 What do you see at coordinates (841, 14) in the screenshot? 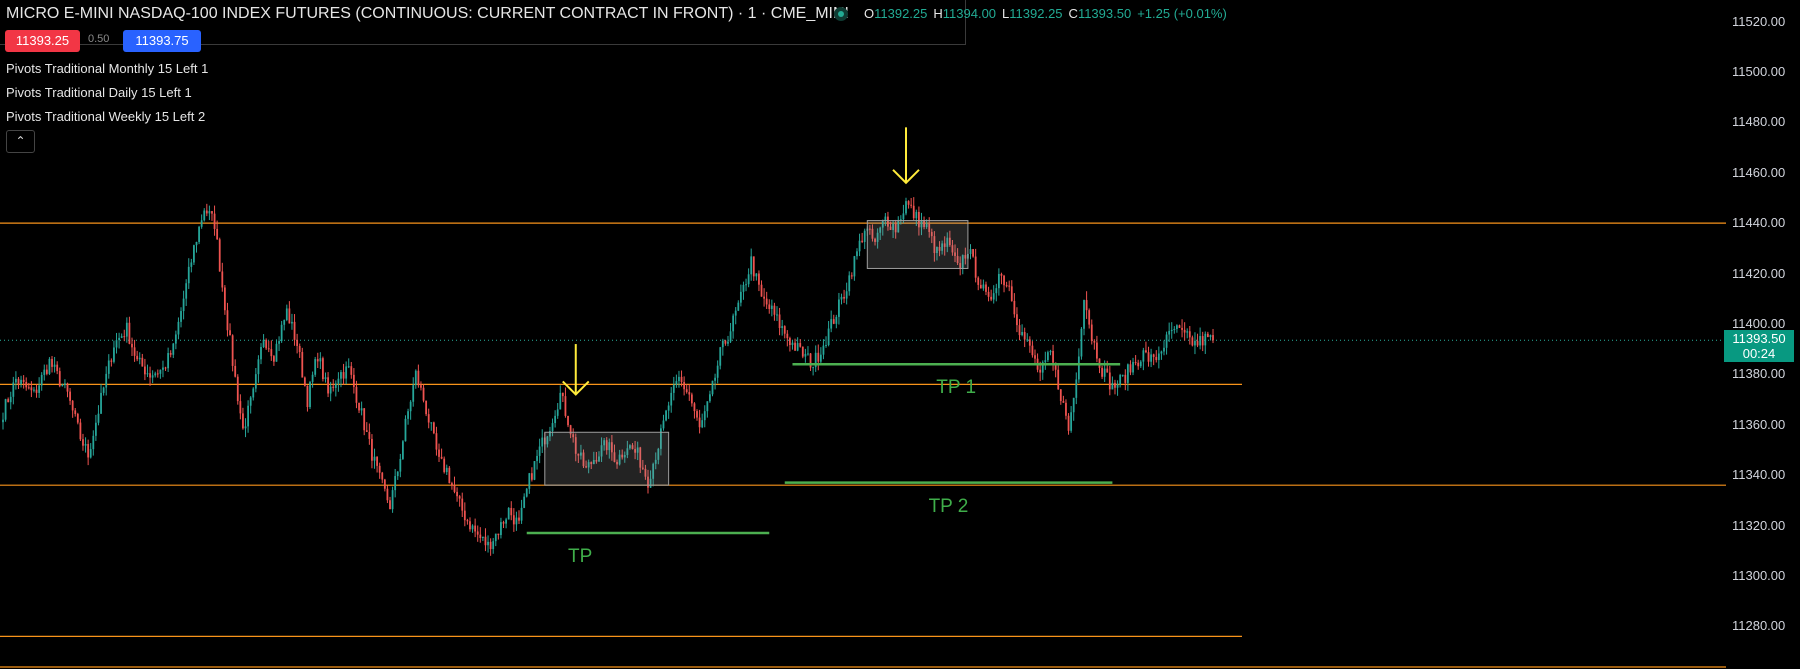
I see `market-status-icon` at bounding box center [841, 14].